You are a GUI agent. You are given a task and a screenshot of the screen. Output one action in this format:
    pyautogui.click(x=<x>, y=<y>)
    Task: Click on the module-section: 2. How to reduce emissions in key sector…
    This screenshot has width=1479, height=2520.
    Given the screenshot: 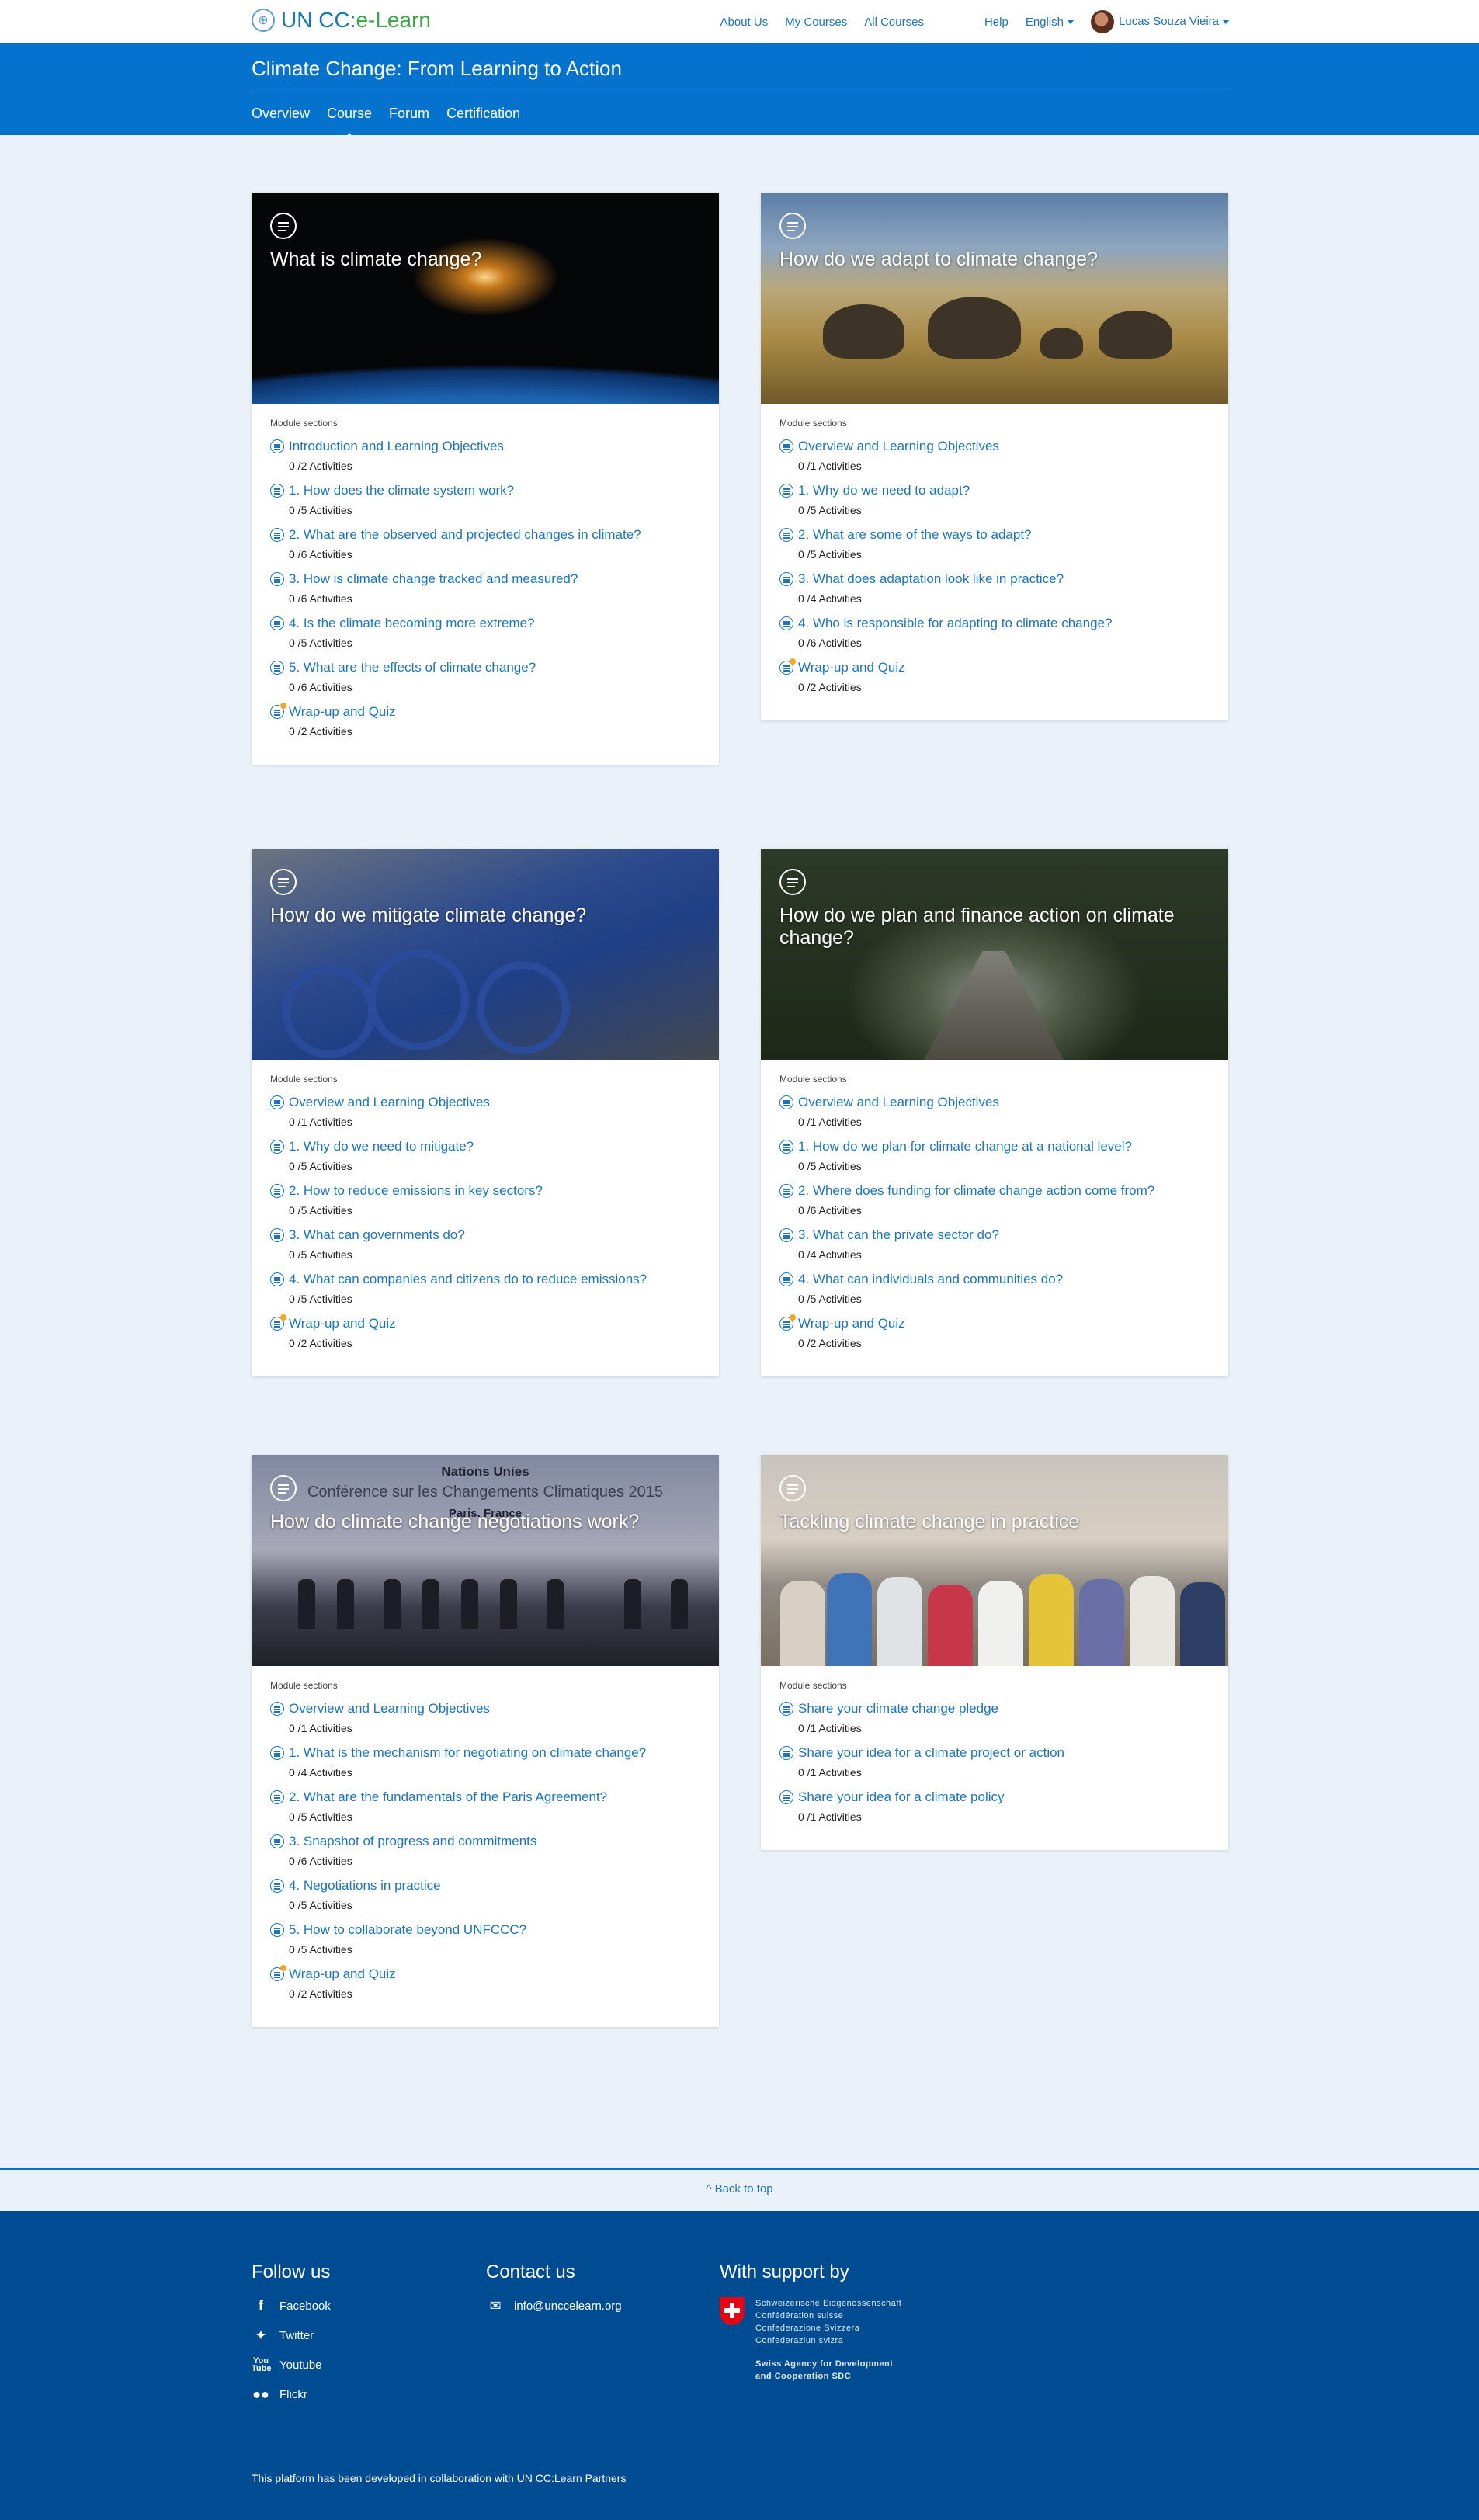 What is the action you would take?
    pyautogui.click(x=485, y=1199)
    